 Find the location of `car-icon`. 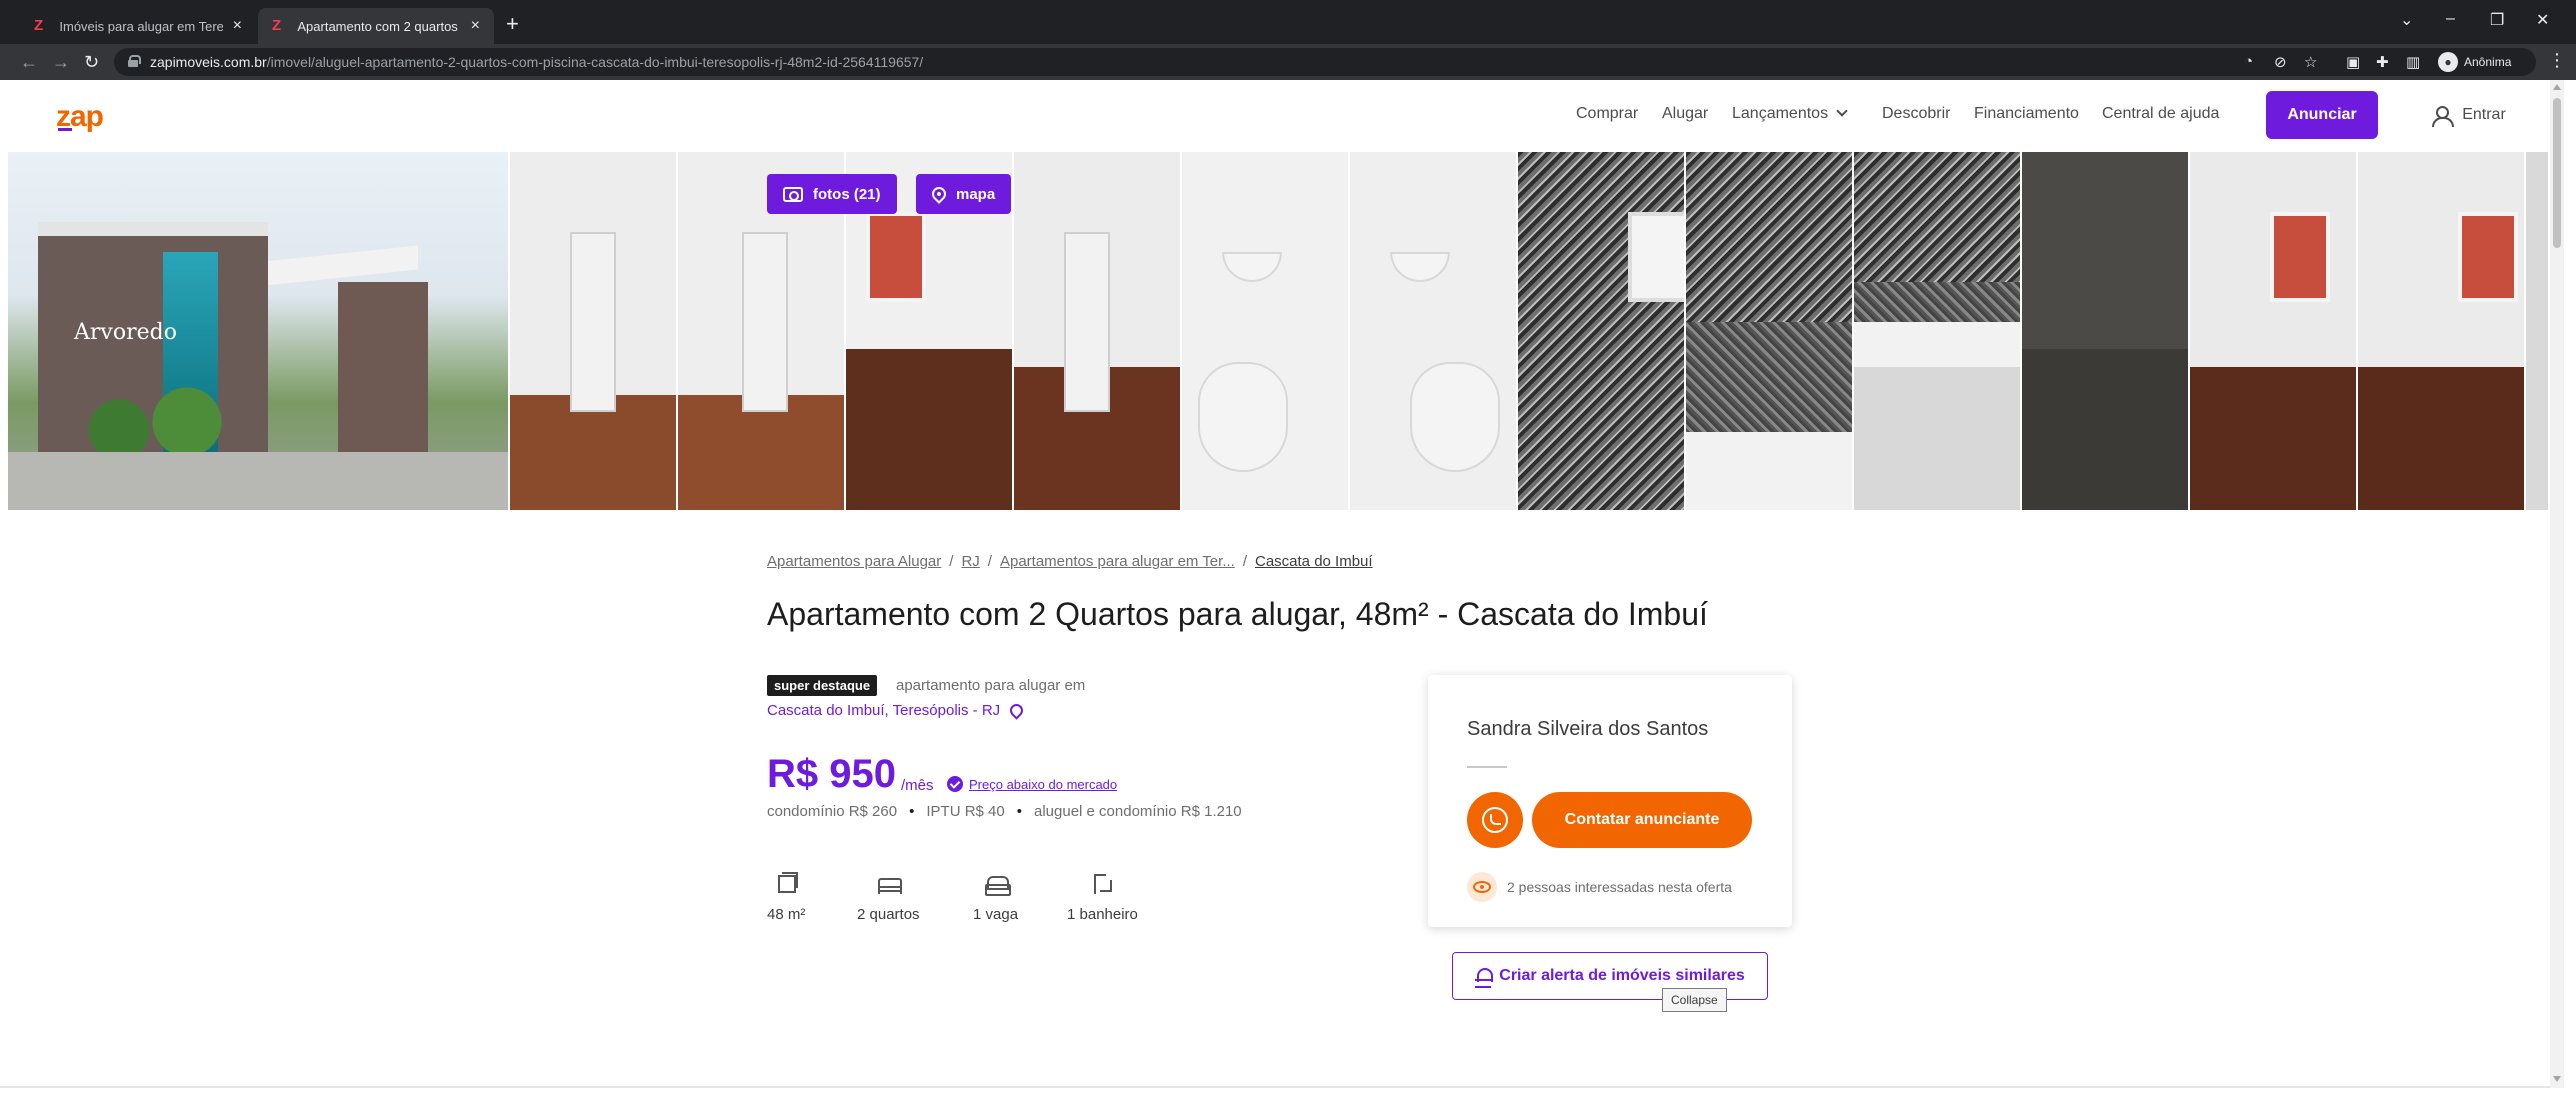

car-icon is located at coordinates (997, 884).